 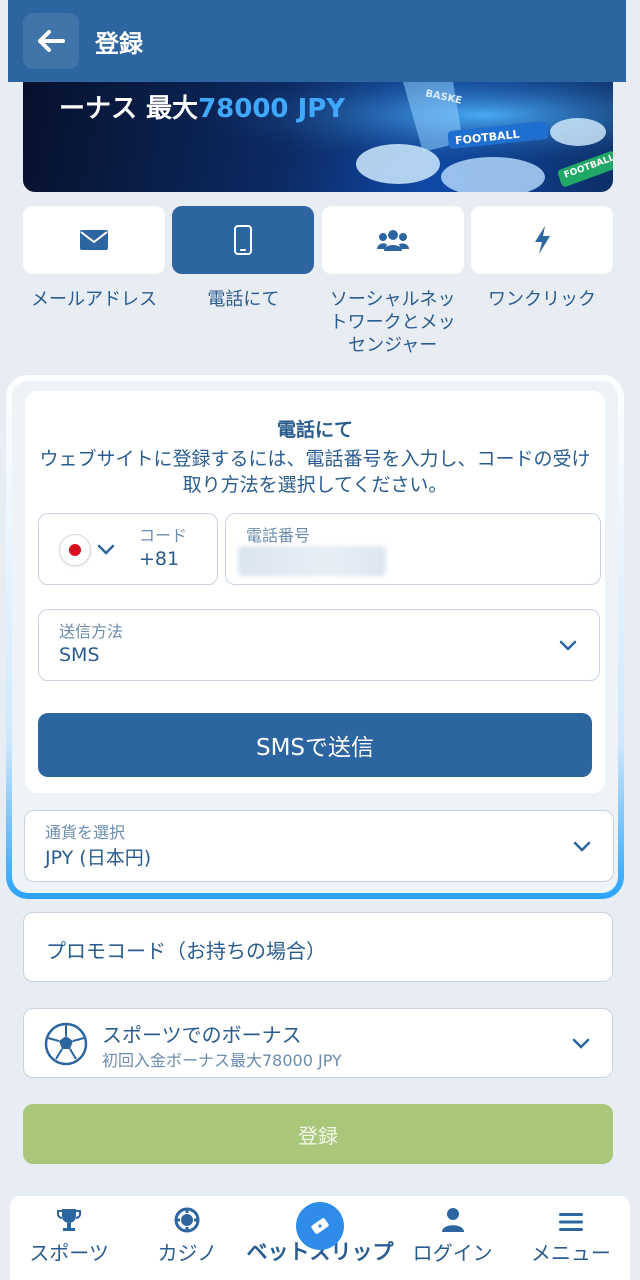 I want to click on lightning-icon, so click(x=542, y=240).